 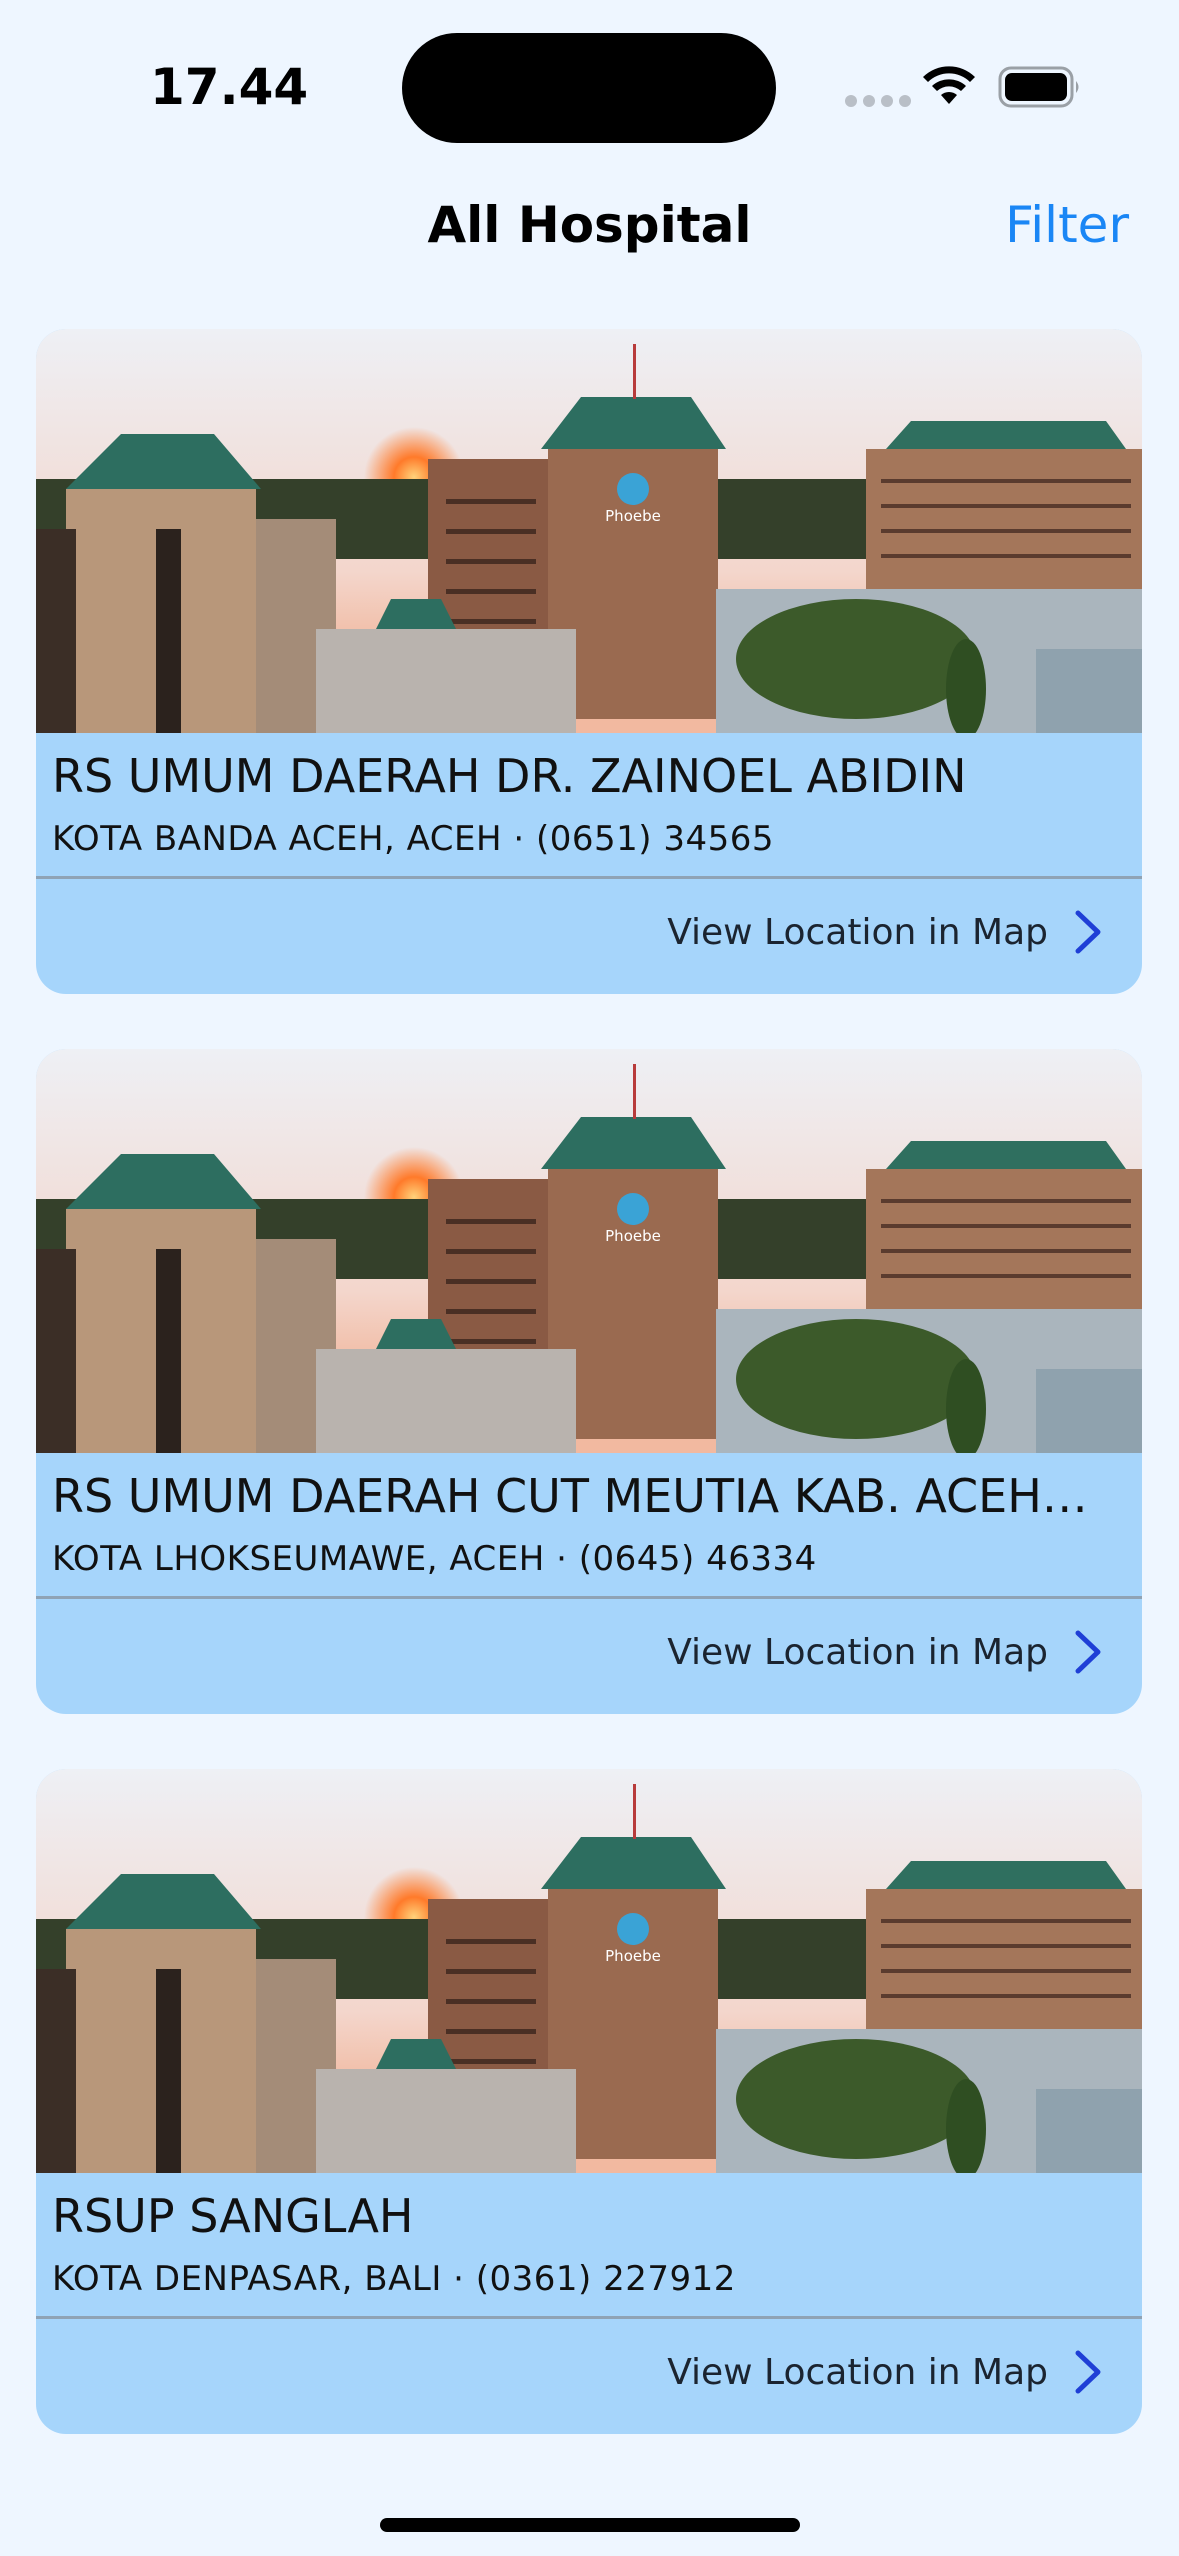 What do you see at coordinates (434, 1559) in the screenshot?
I see `hospital-location-phone: KOTA LHOKSEUMAWE, ACEH · (0645) 46334` at bounding box center [434, 1559].